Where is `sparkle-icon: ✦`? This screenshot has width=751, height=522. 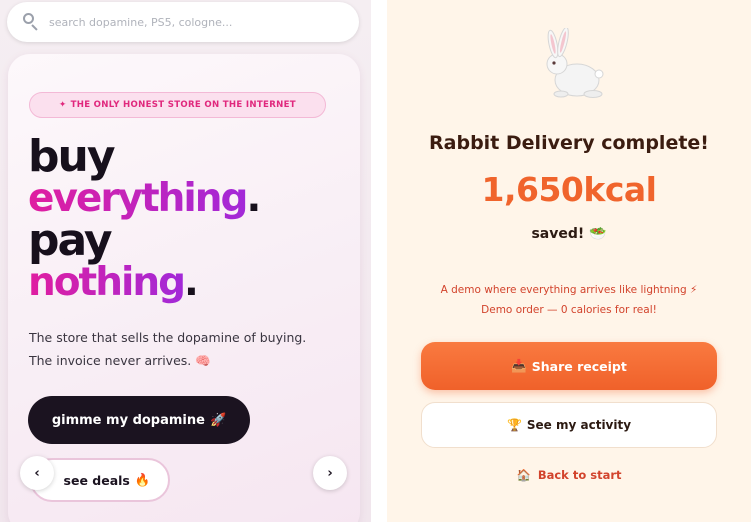
sparkle-icon: ✦ is located at coordinates (63, 105).